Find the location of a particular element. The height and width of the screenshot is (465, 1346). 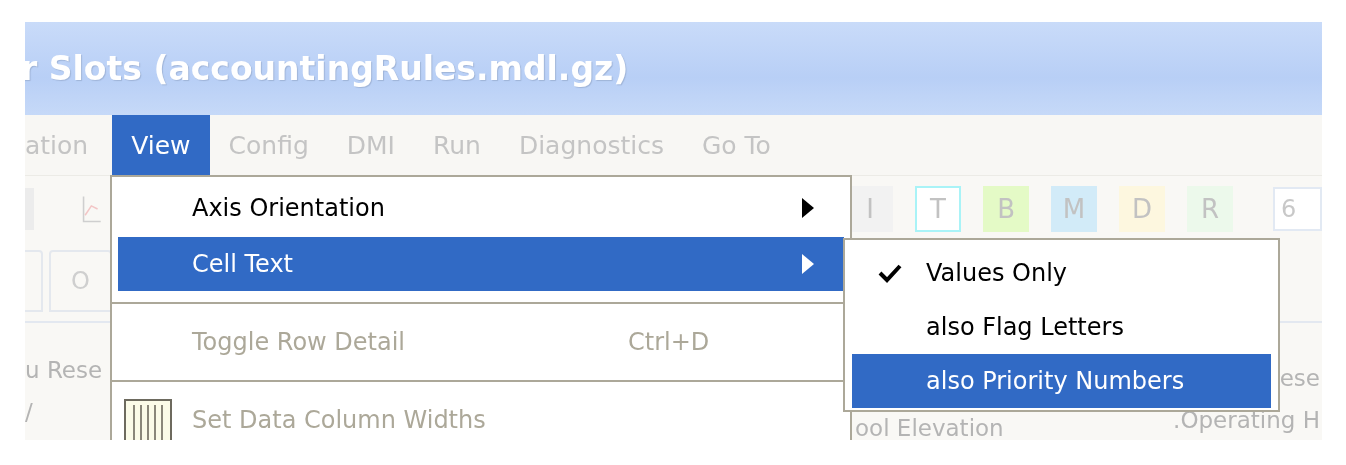

column-header: .Operating H is located at coordinates (1246, 420).